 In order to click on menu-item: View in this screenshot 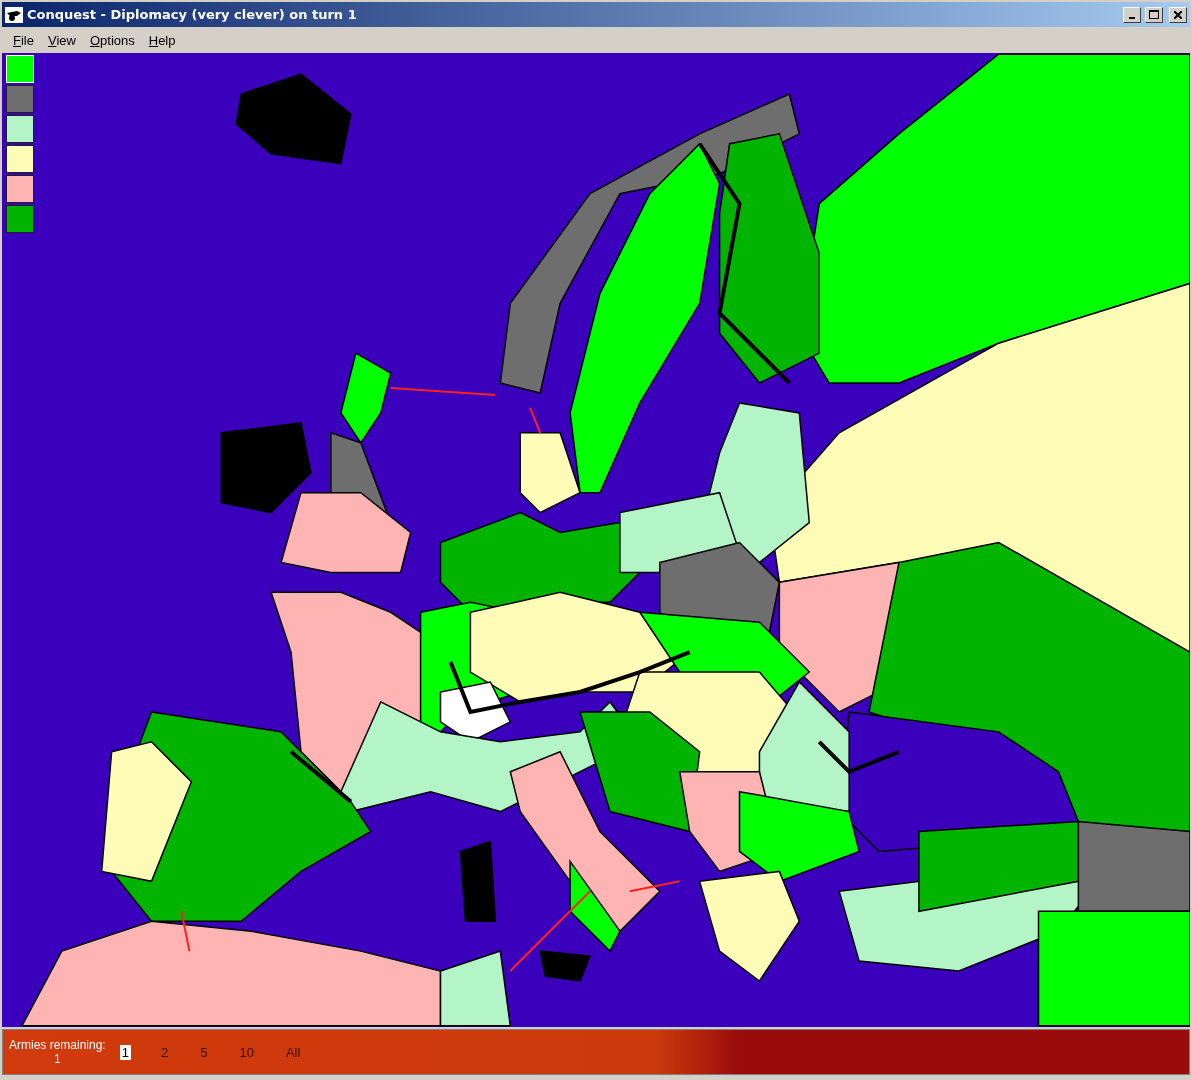, I will do `click(61, 40)`.